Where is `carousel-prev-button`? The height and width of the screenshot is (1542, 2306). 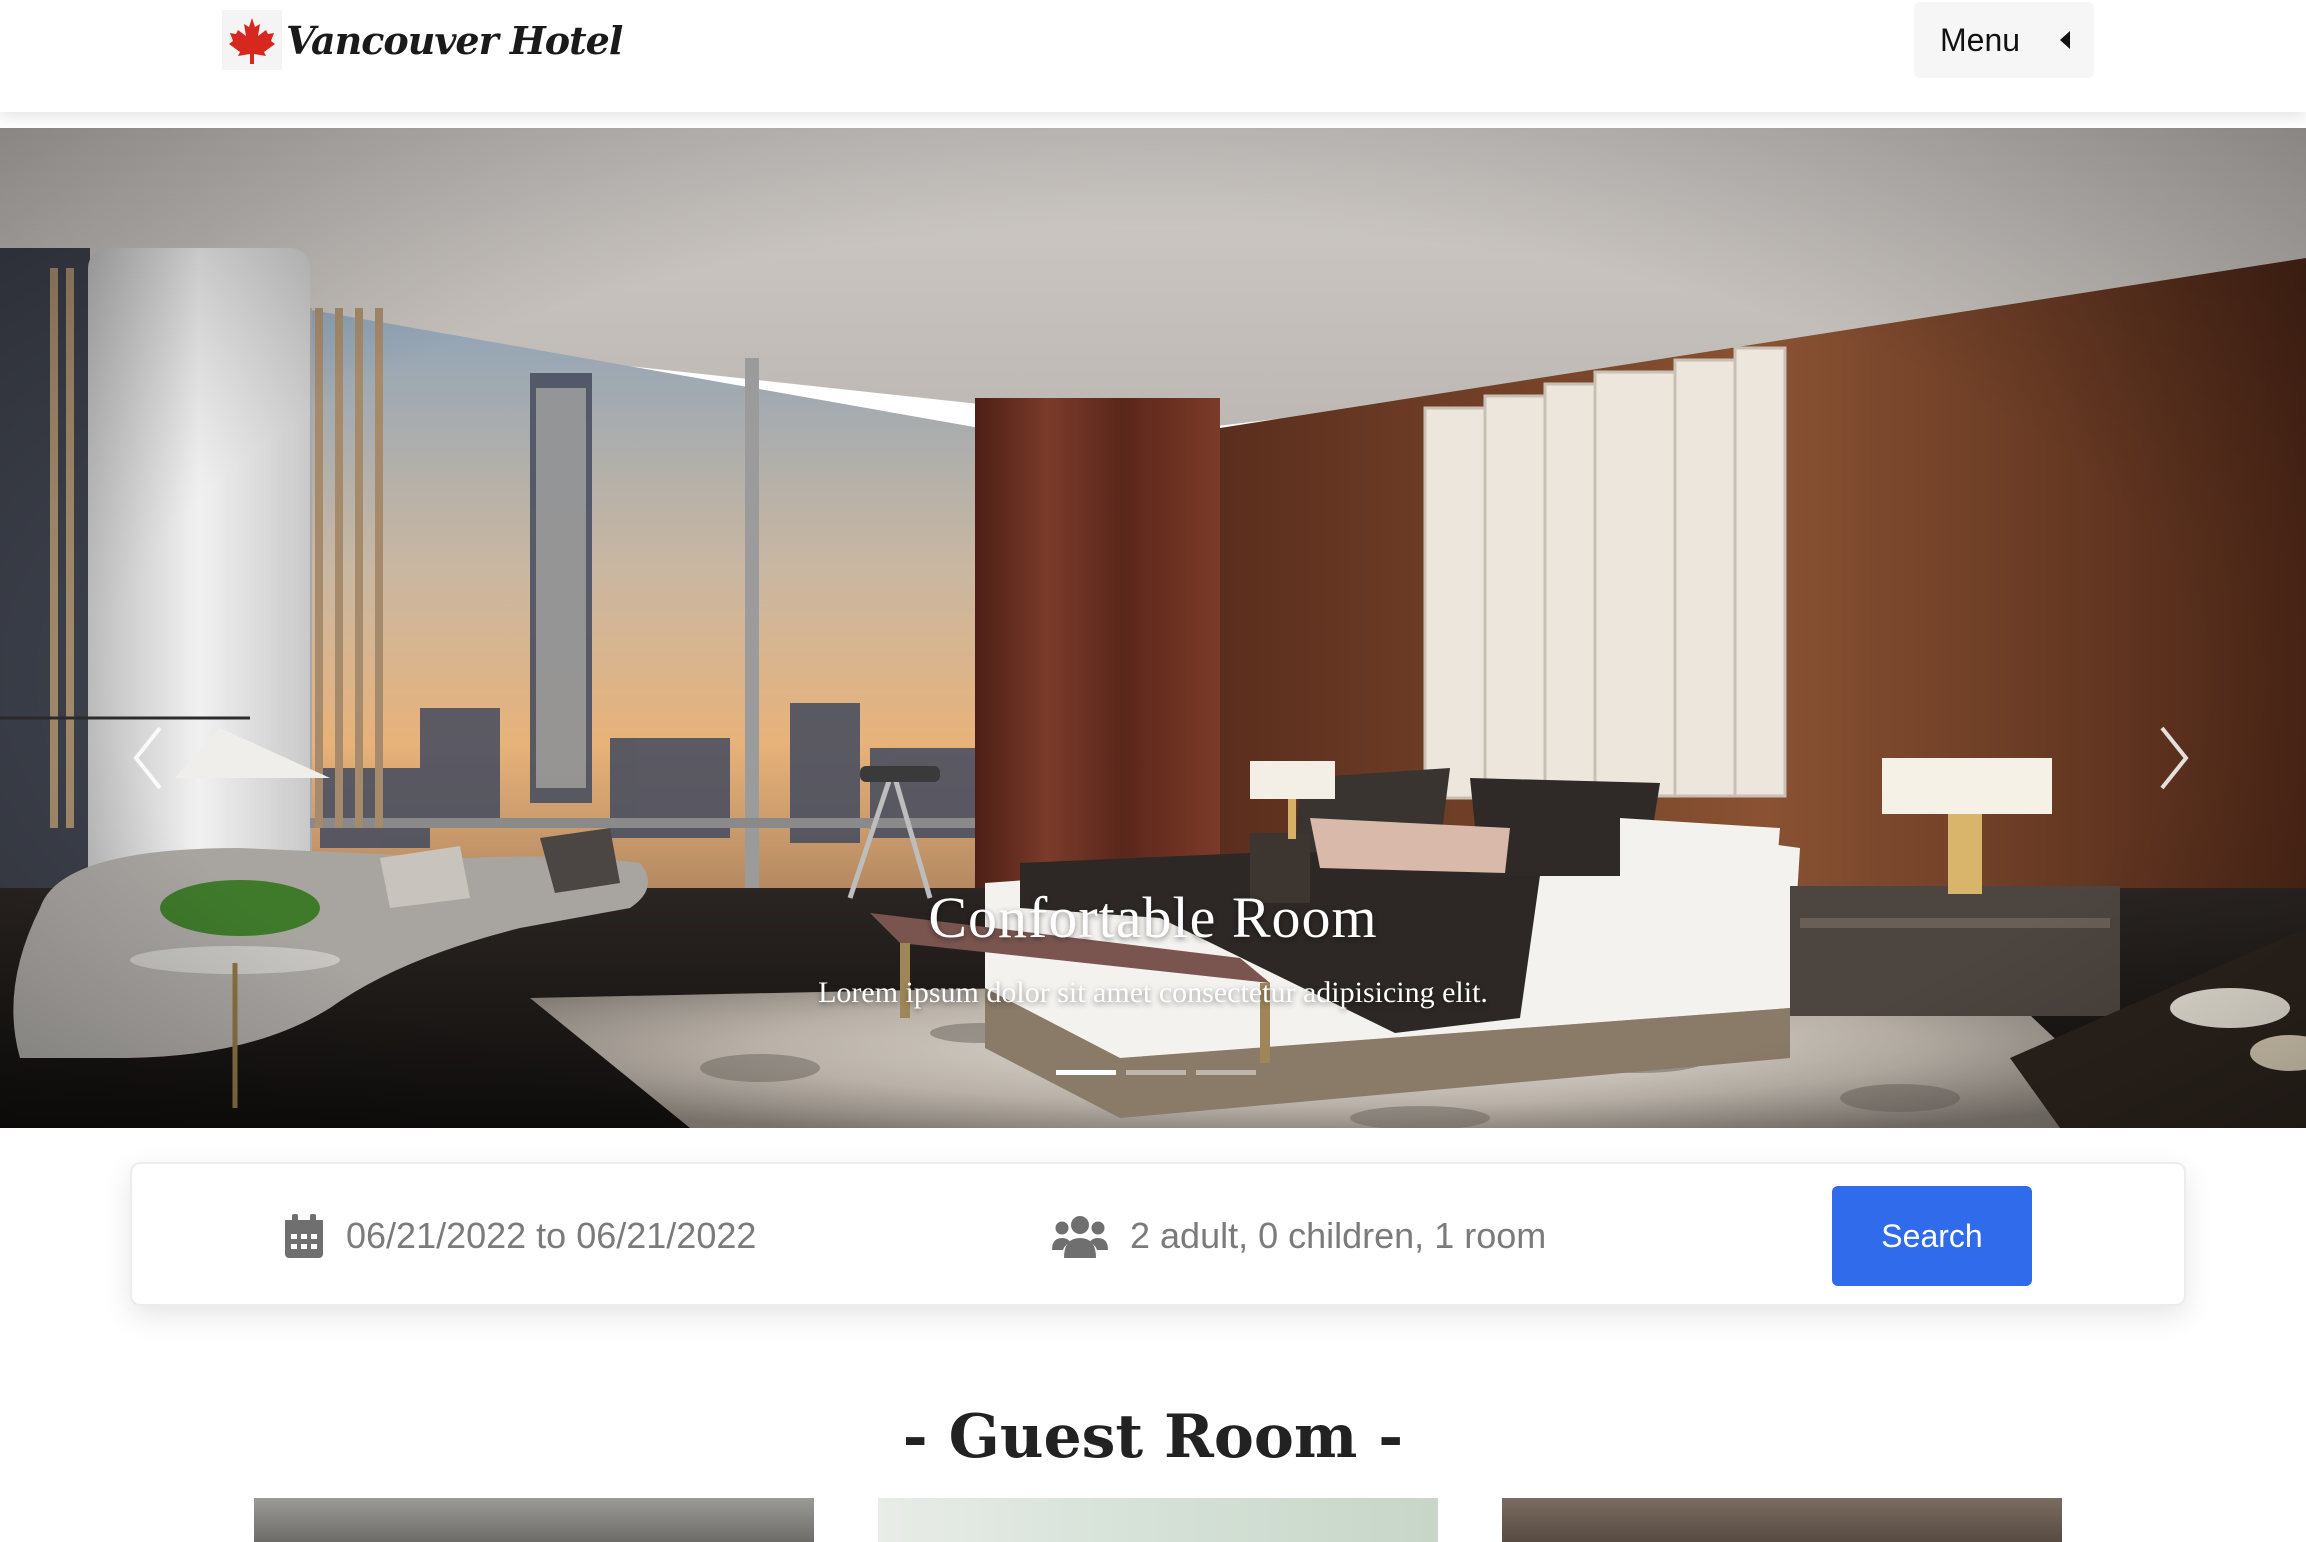 carousel-prev-button is located at coordinates (152, 758).